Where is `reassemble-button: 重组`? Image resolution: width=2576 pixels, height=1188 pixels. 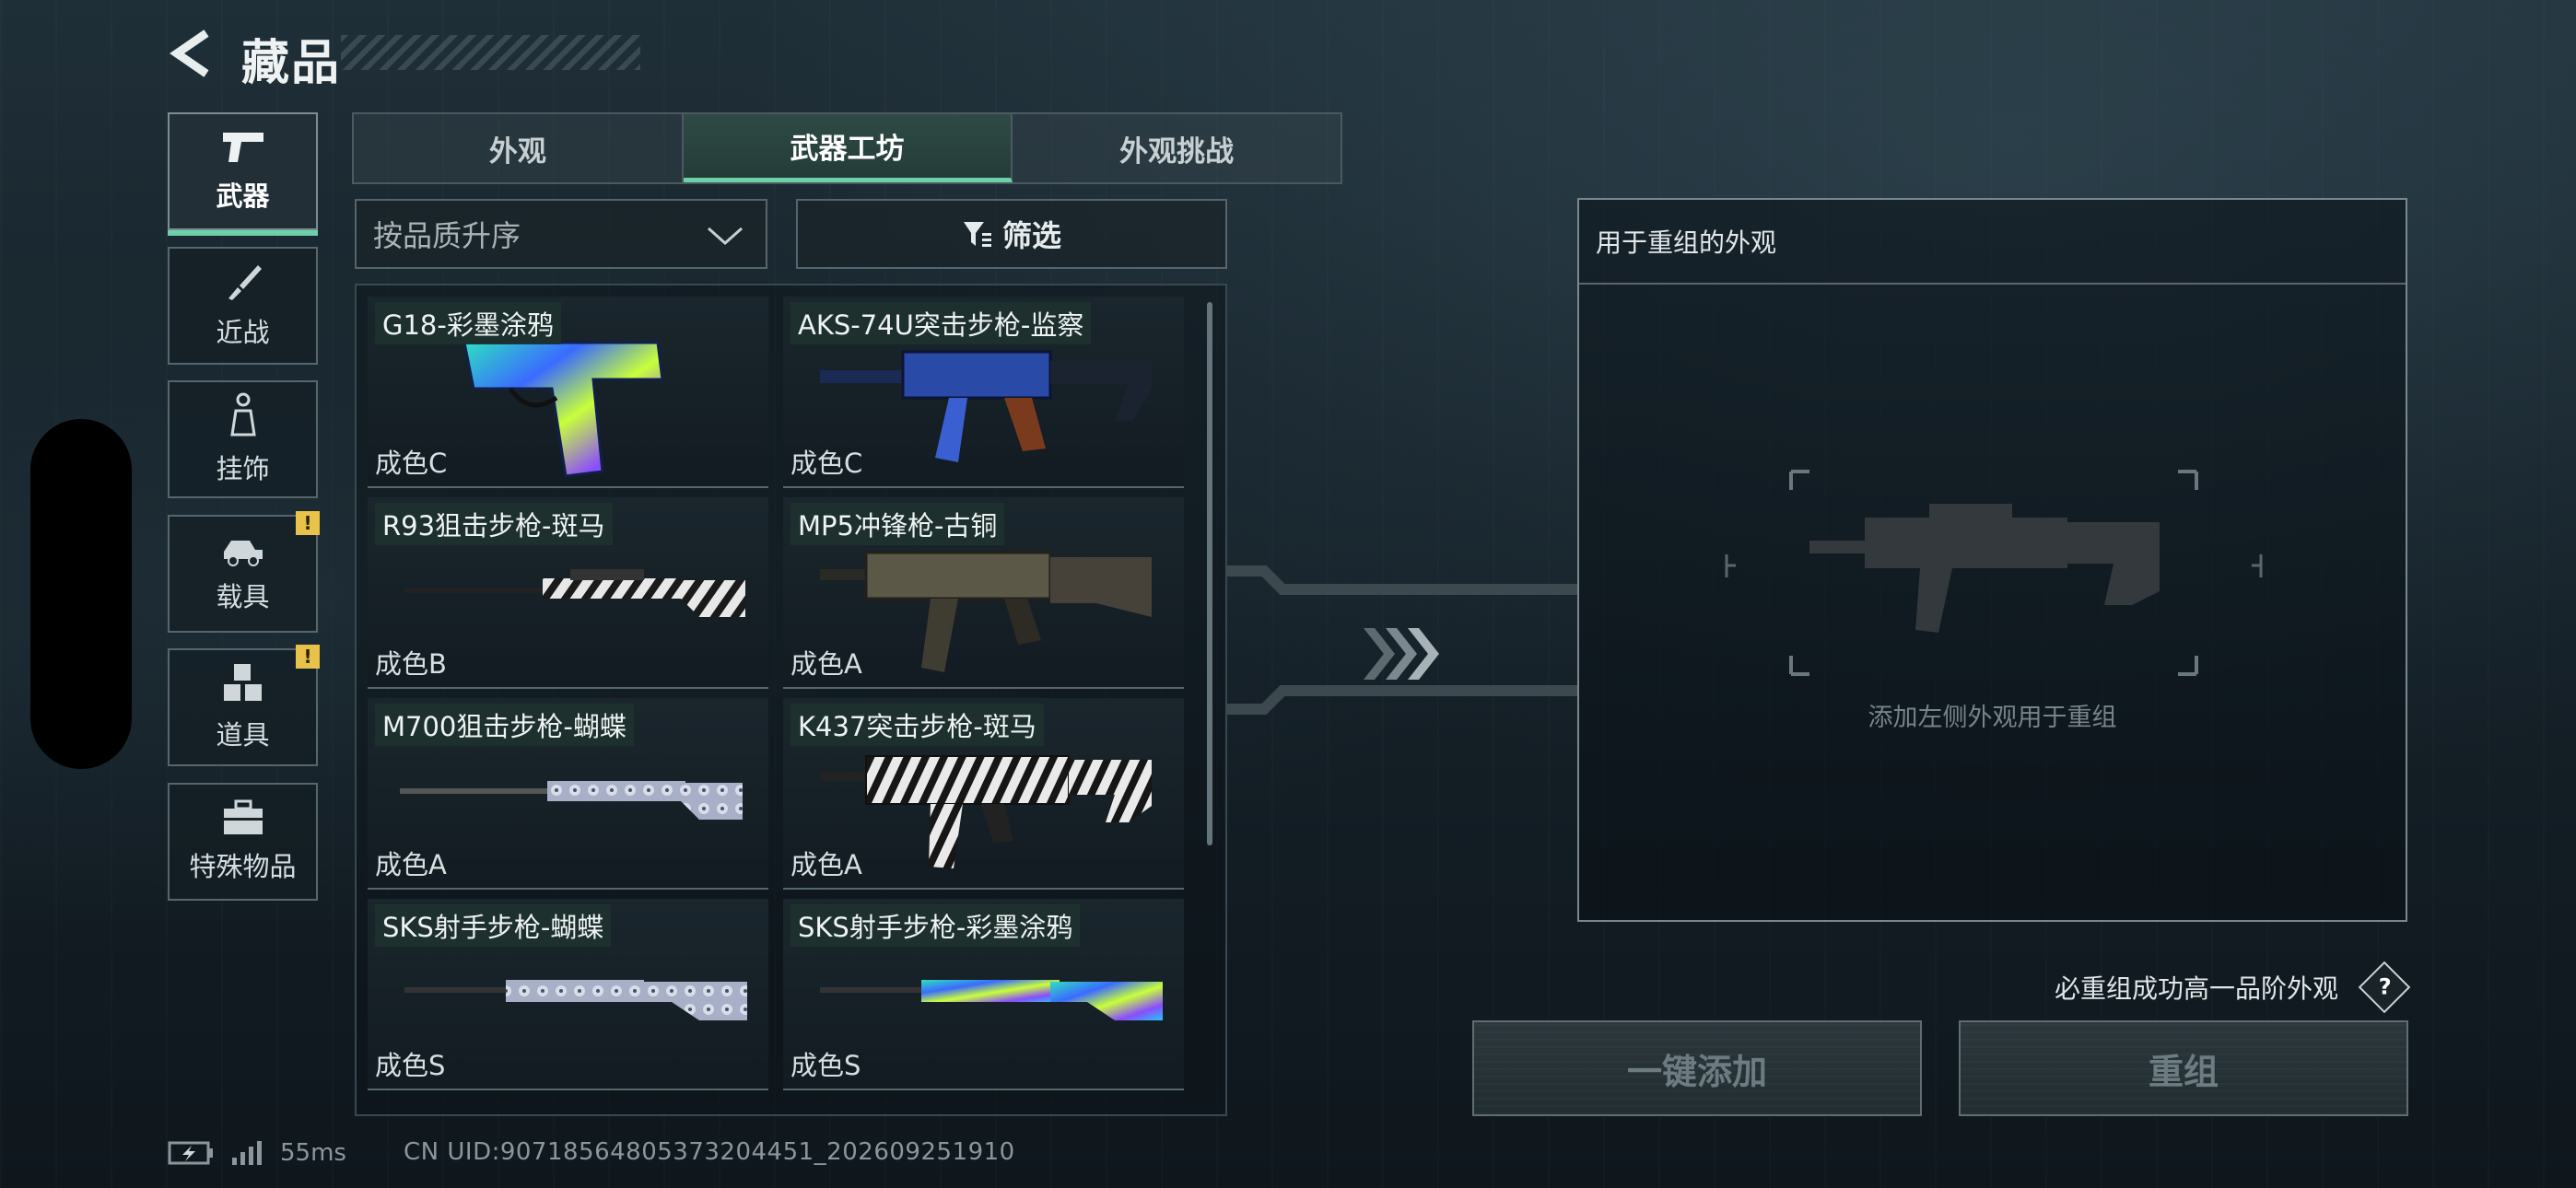 reassemble-button: 重组 is located at coordinates (2183, 1068).